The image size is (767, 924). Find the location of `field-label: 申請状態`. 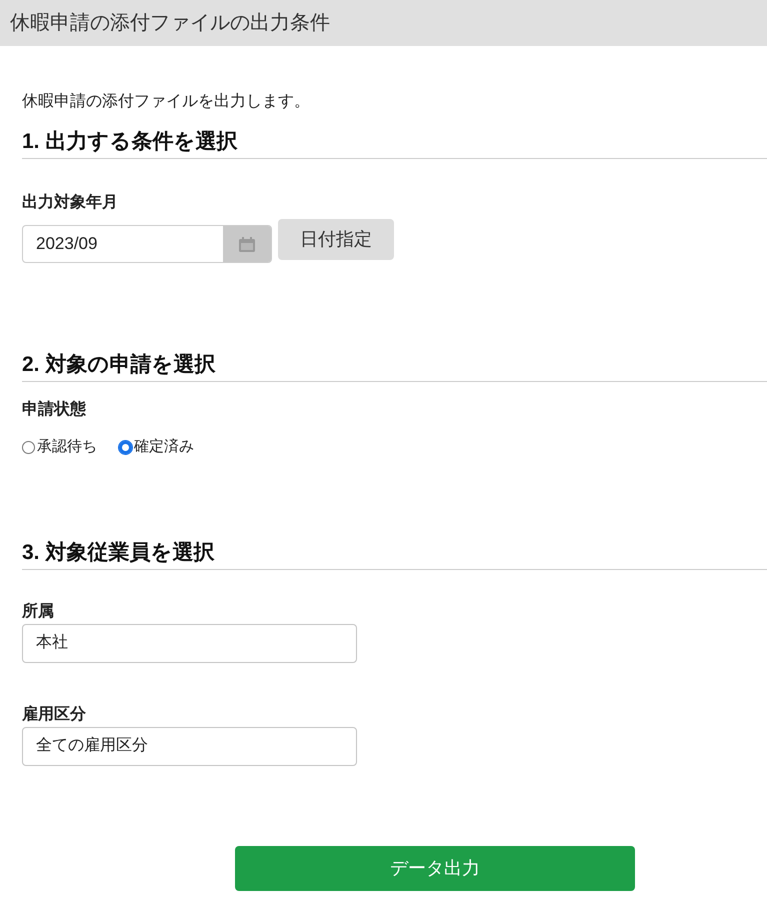

field-label: 申請状態 is located at coordinates (54, 409).